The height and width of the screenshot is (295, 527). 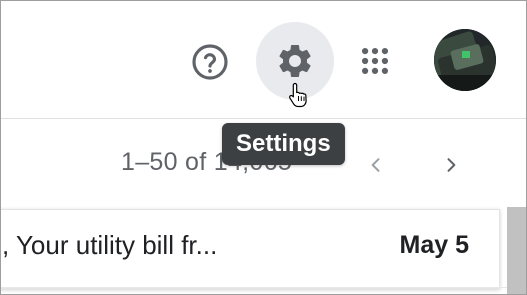 I want to click on newer-page-button, so click(x=376, y=165).